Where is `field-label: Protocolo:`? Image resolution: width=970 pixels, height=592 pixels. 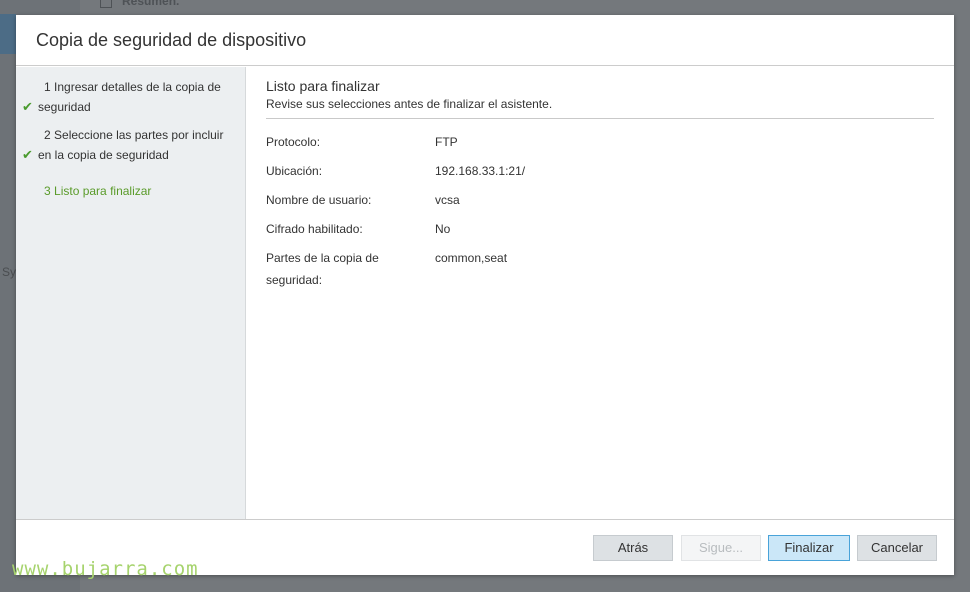 field-label: Protocolo: is located at coordinates (293, 142).